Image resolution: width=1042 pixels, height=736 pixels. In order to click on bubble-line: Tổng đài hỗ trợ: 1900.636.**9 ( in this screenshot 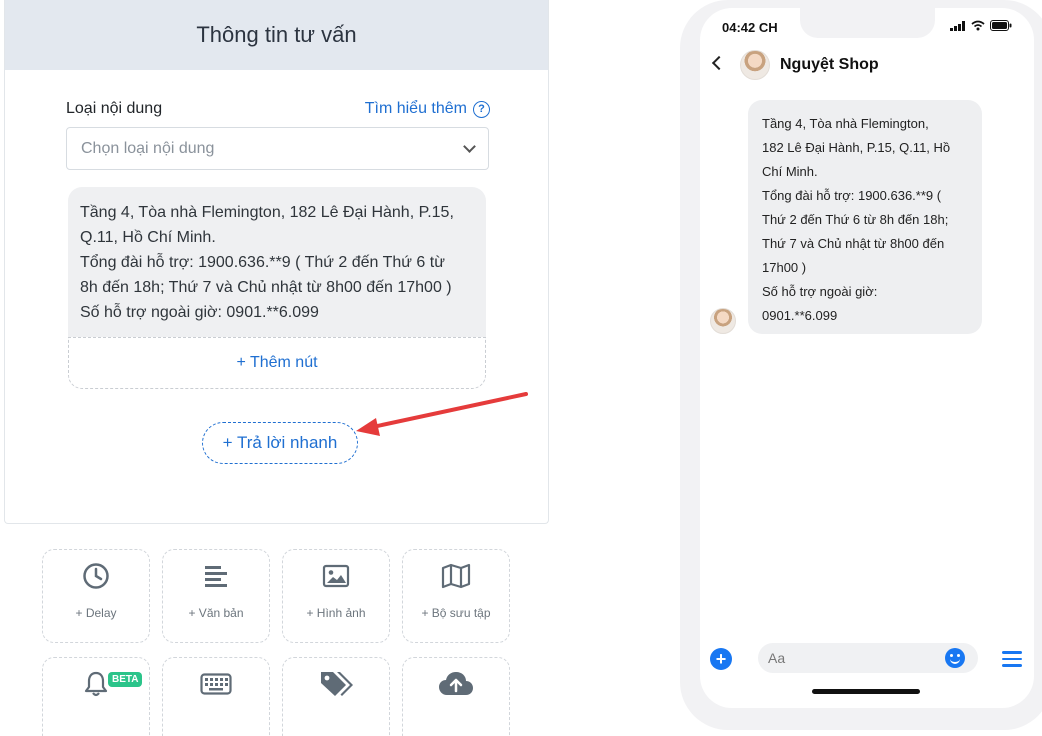, I will do `click(852, 195)`.